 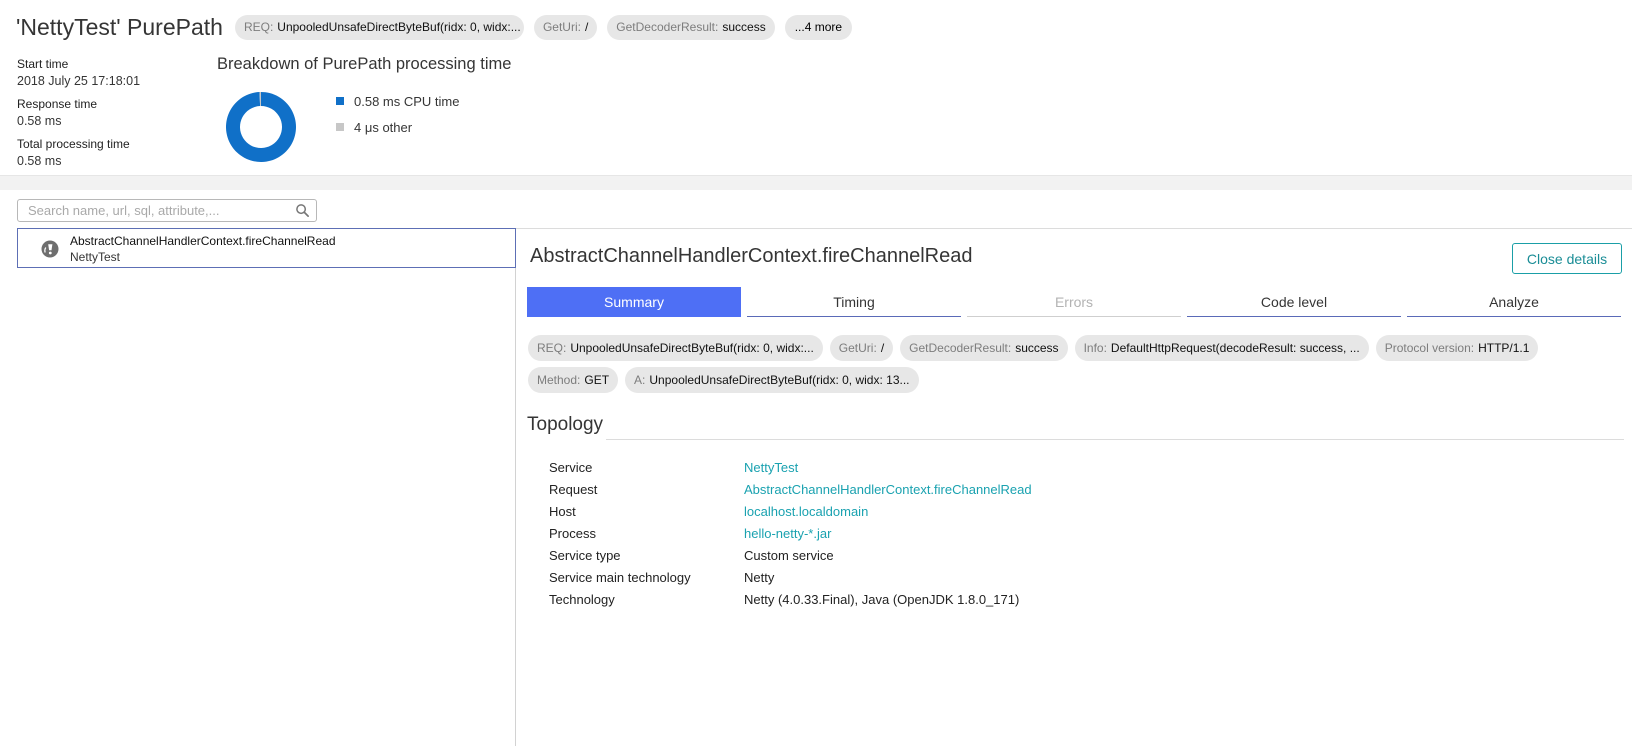 I want to click on tab-errors: Errors, so click(x=1074, y=302).